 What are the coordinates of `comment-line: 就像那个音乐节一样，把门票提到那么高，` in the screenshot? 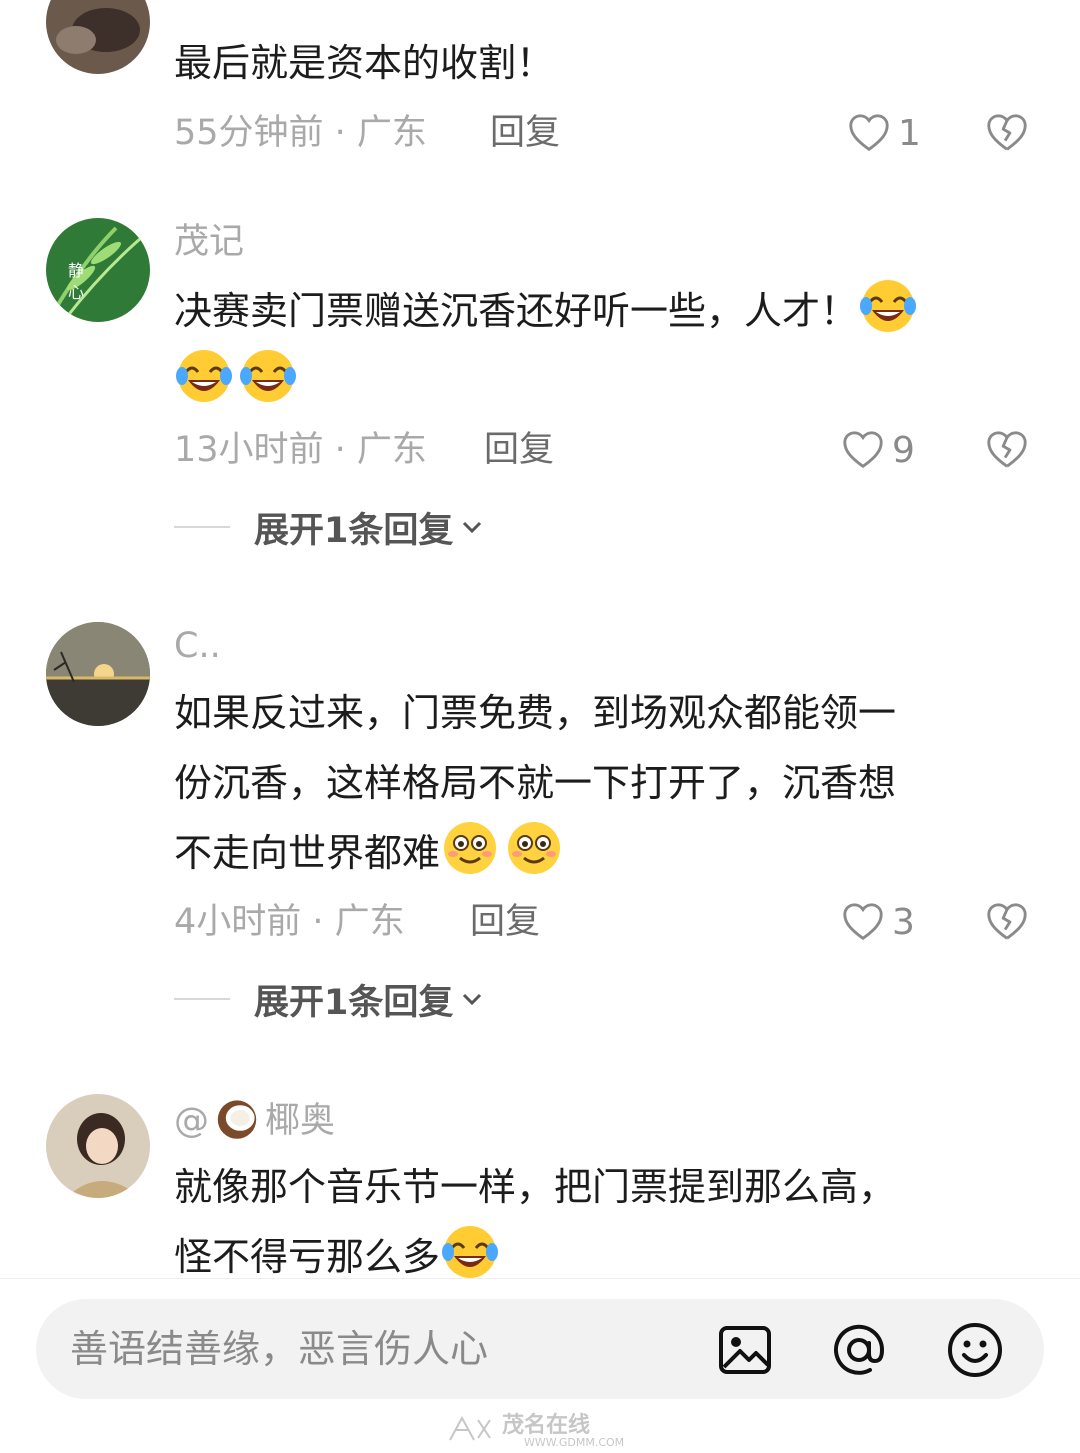 It's located at (535, 1187).